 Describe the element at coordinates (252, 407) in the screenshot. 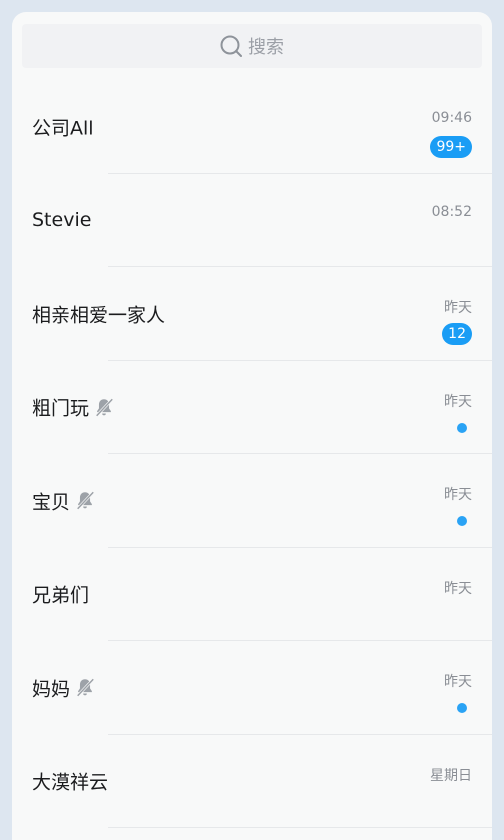

I see `chat-row: 粗门玩 昨天` at that location.